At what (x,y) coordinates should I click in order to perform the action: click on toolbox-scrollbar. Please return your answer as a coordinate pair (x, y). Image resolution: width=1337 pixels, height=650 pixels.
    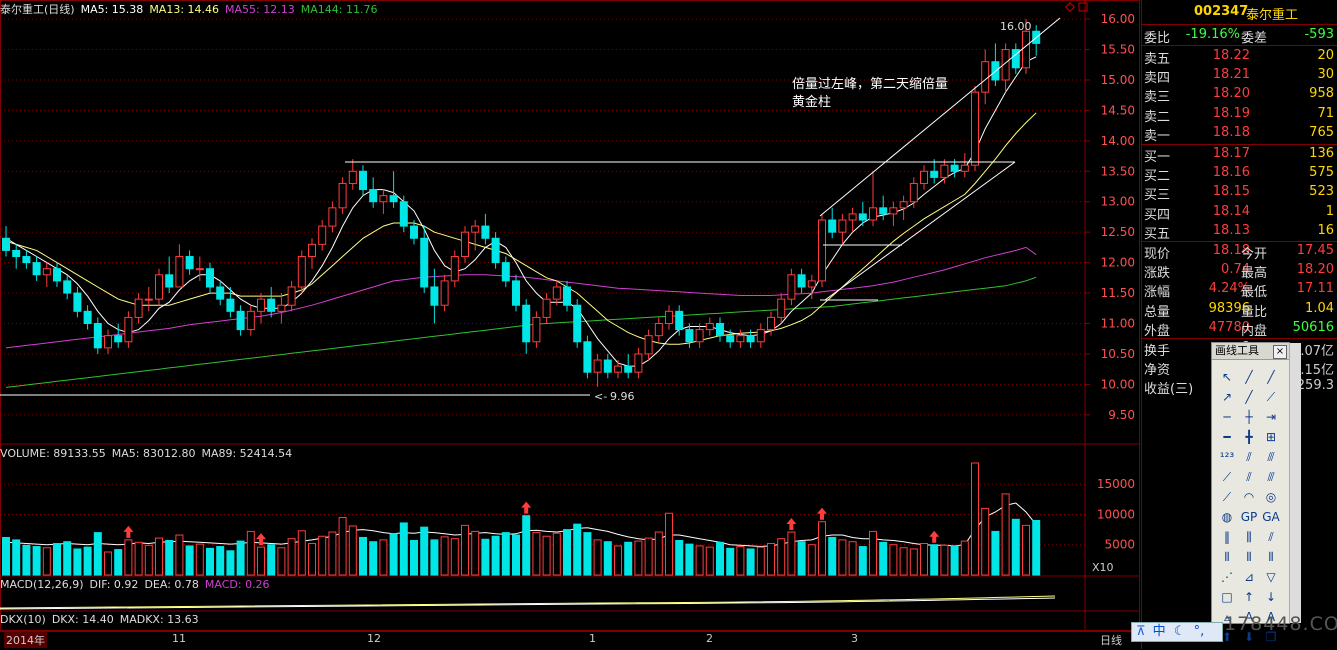
    Looking at the image, I should click on (1295, 483).